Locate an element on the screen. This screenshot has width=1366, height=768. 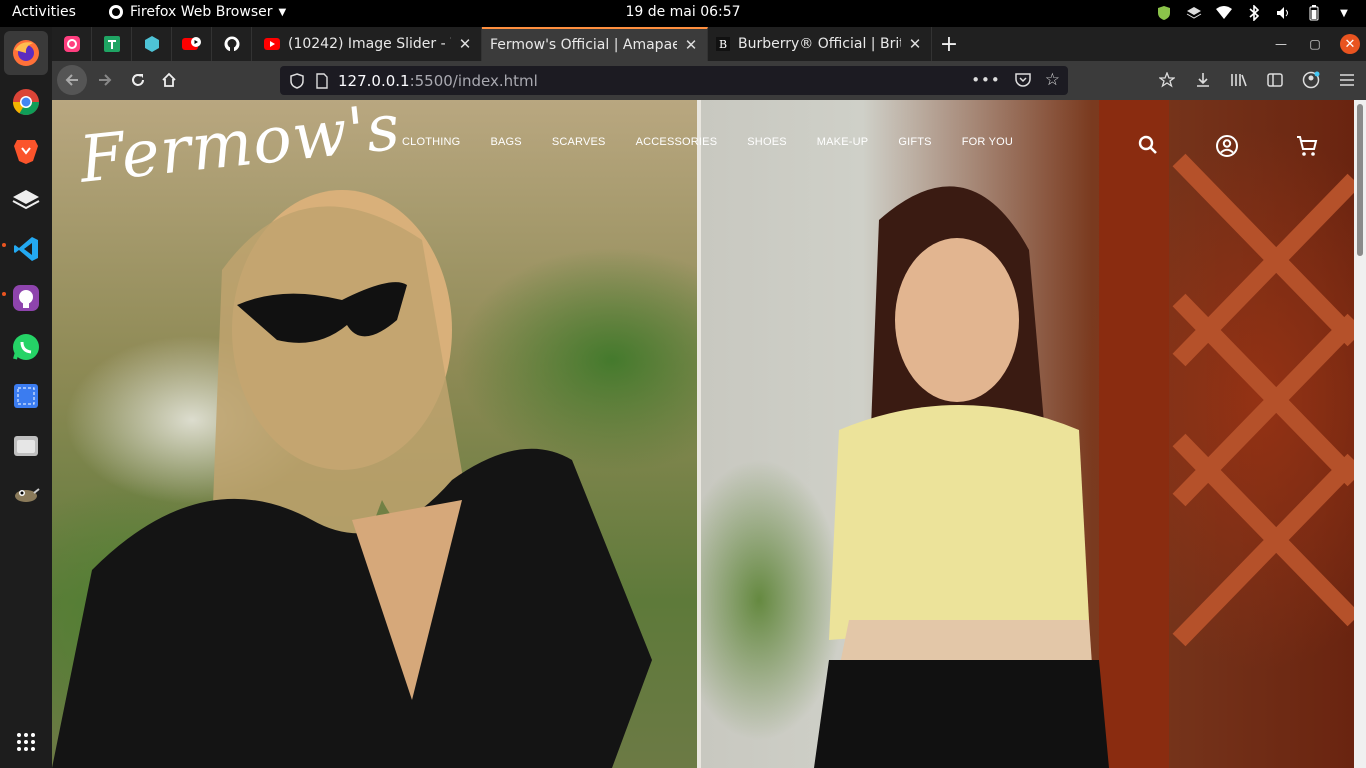
bluetooth-icon is located at coordinates (1254, 13).